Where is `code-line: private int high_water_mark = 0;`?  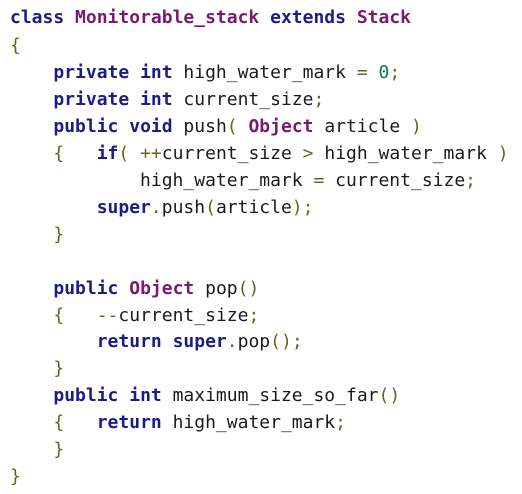 code-line: private int high_water_mark = 0; is located at coordinates (205, 72).